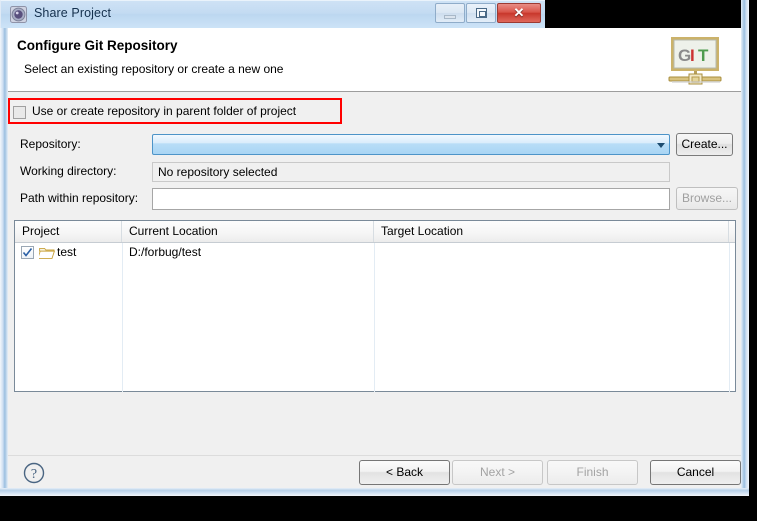  I want to click on page-title: Configure Git Repository, so click(97, 45).